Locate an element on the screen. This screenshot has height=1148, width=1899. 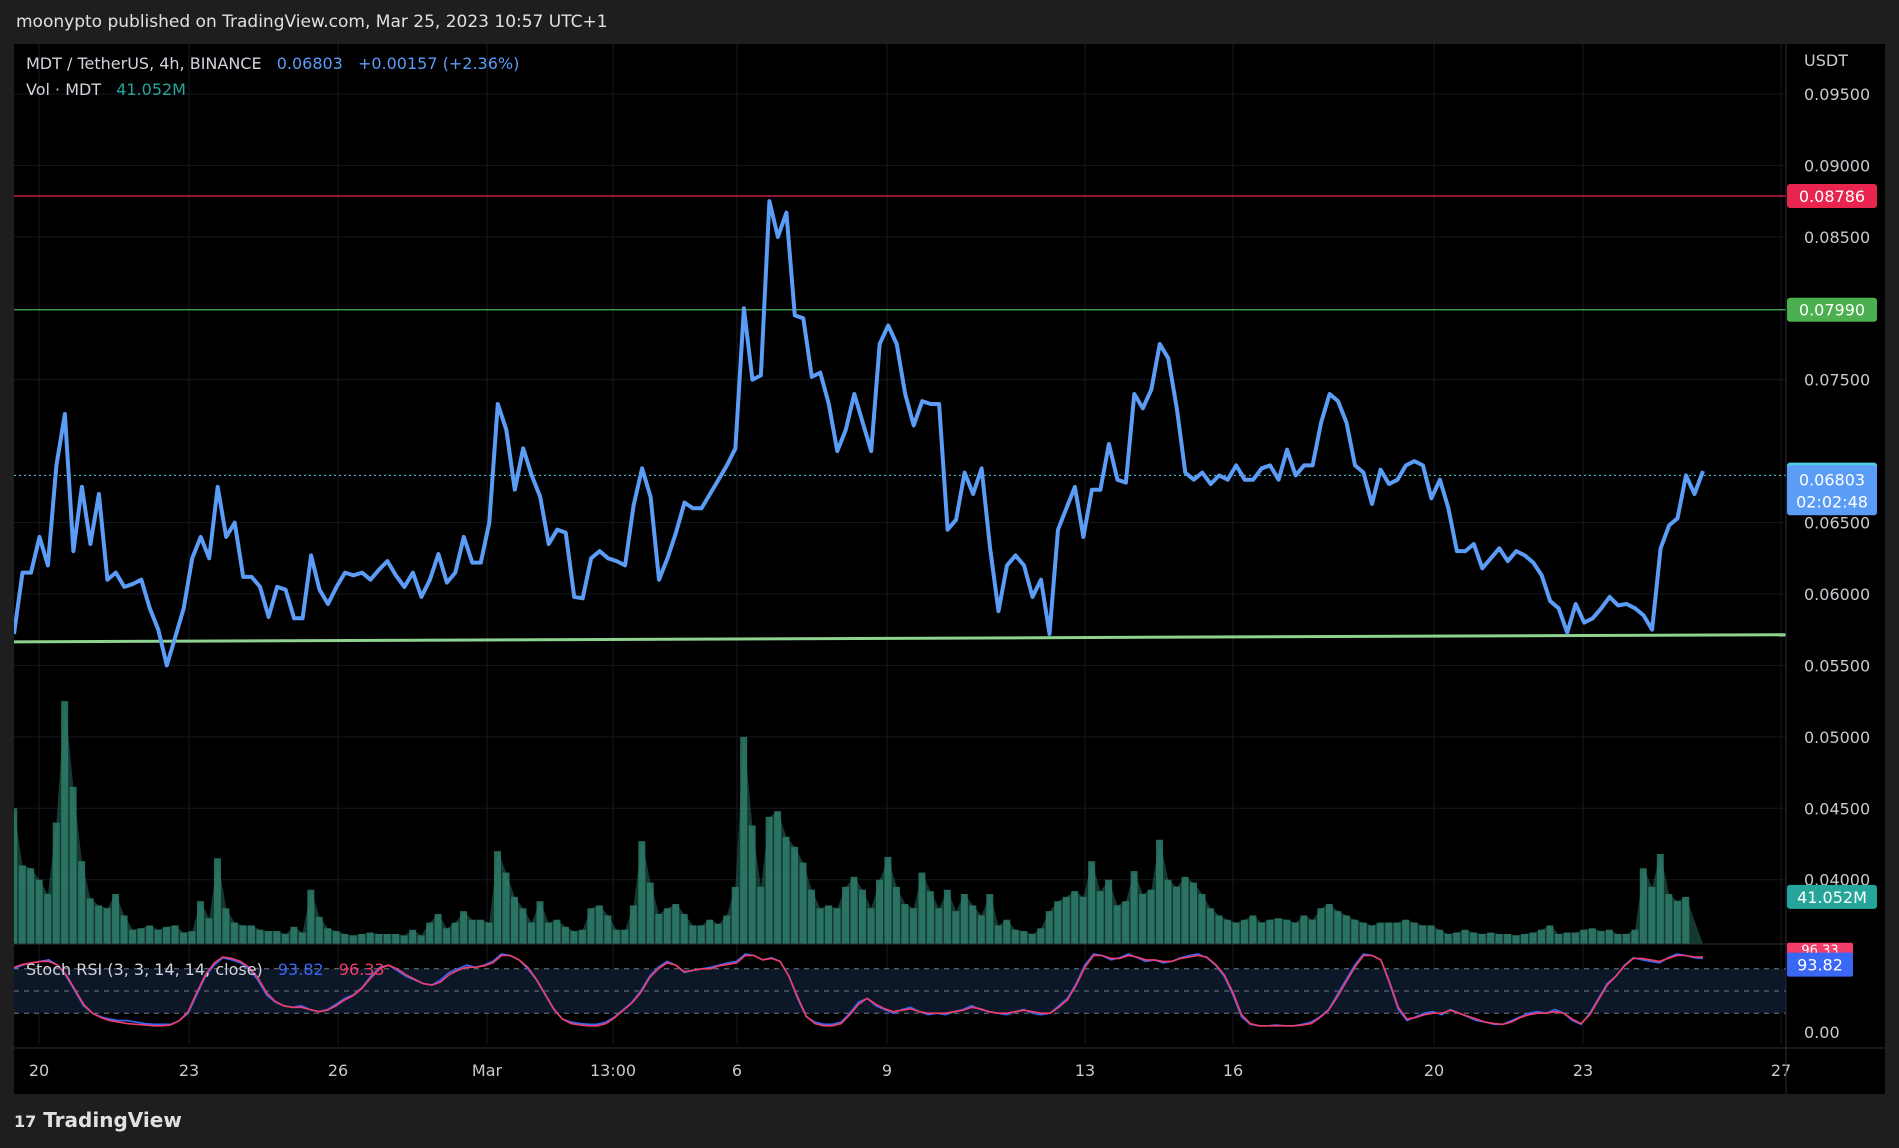
currency-label: USDT is located at coordinates (1826, 60).